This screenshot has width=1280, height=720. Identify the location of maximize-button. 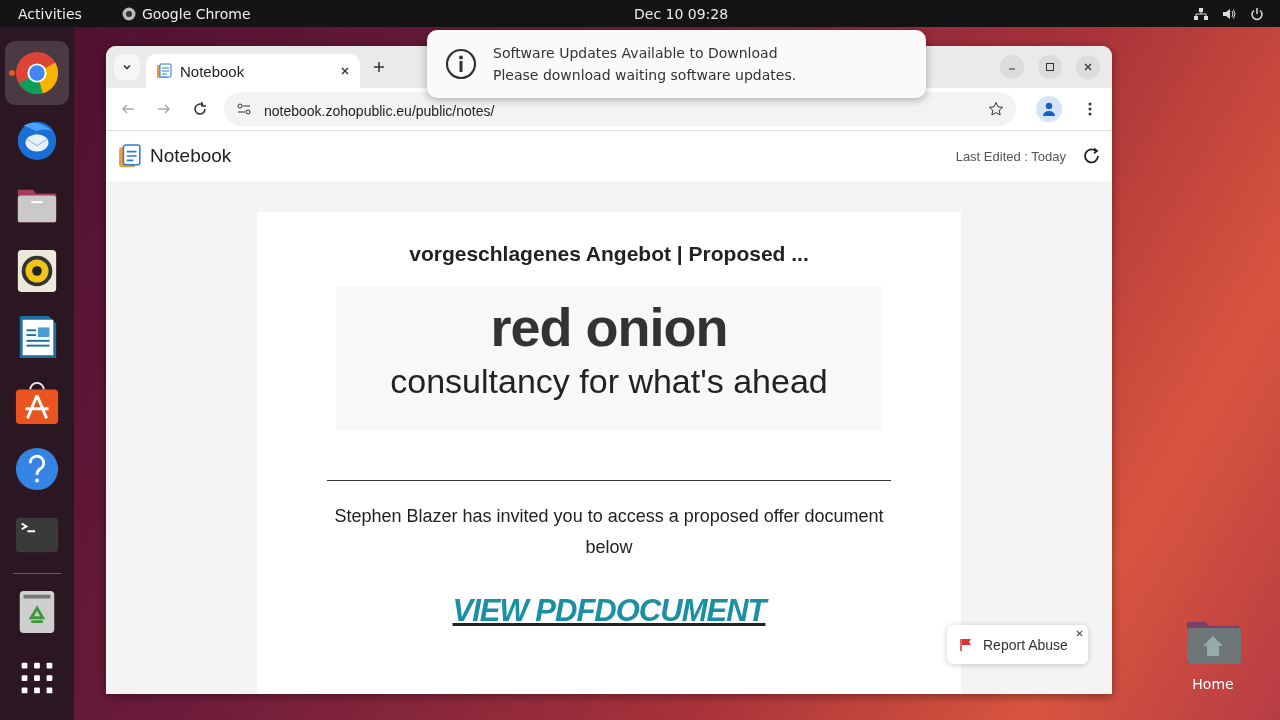
(1050, 67).